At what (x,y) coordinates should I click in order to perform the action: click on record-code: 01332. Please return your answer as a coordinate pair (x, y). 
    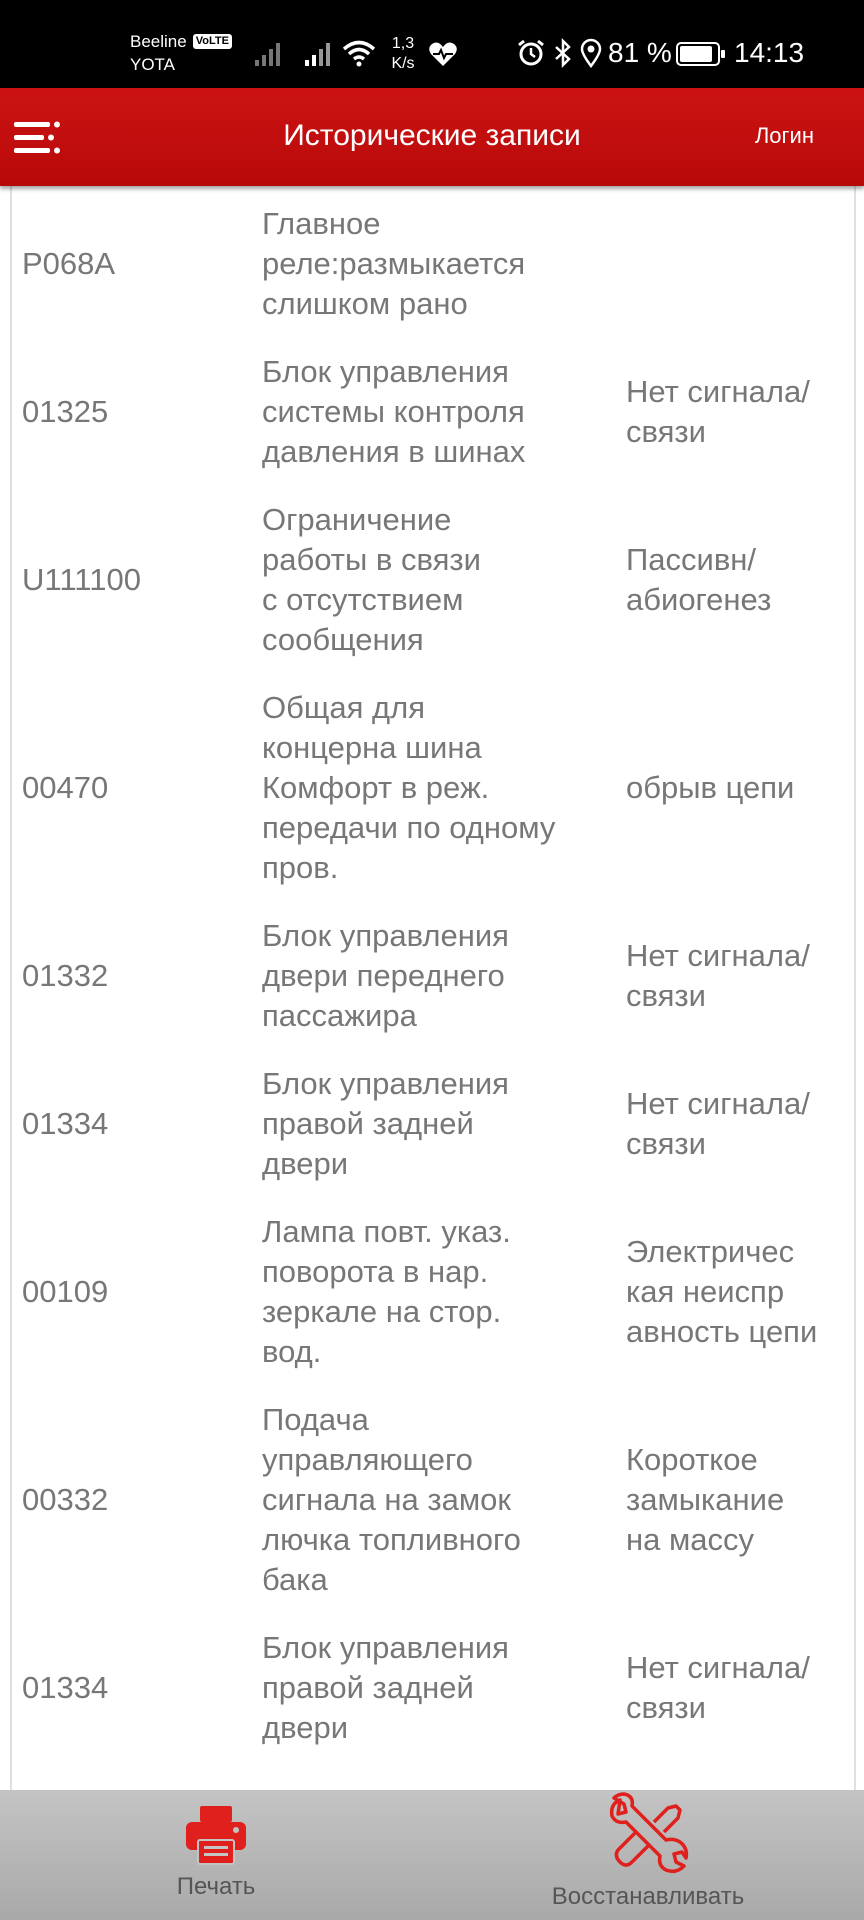
    Looking at the image, I should click on (65, 975).